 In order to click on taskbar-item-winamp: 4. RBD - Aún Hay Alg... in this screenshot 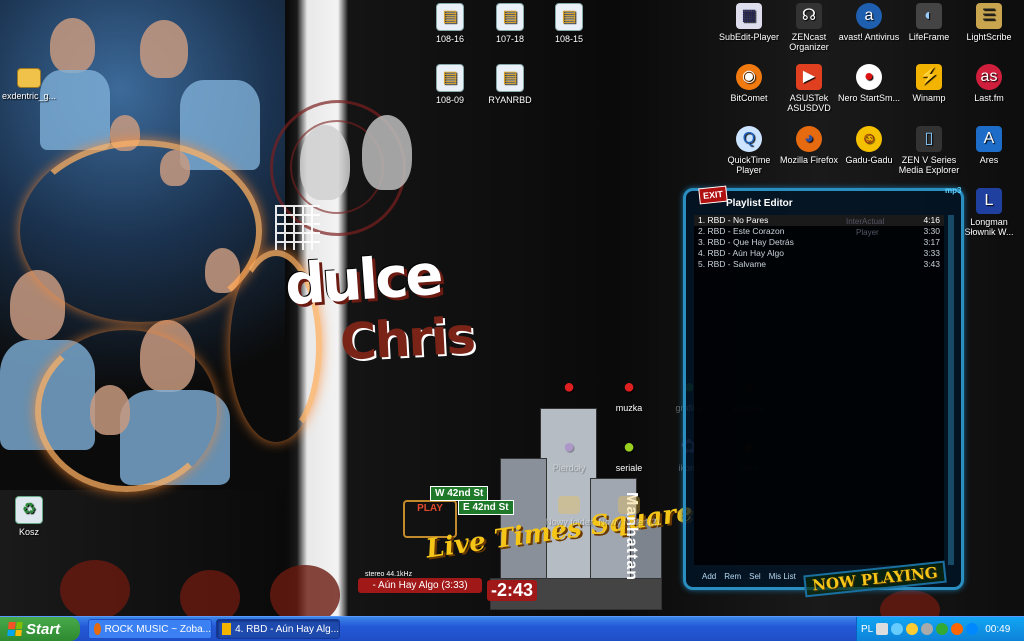, I will do `click(278, 629)`.